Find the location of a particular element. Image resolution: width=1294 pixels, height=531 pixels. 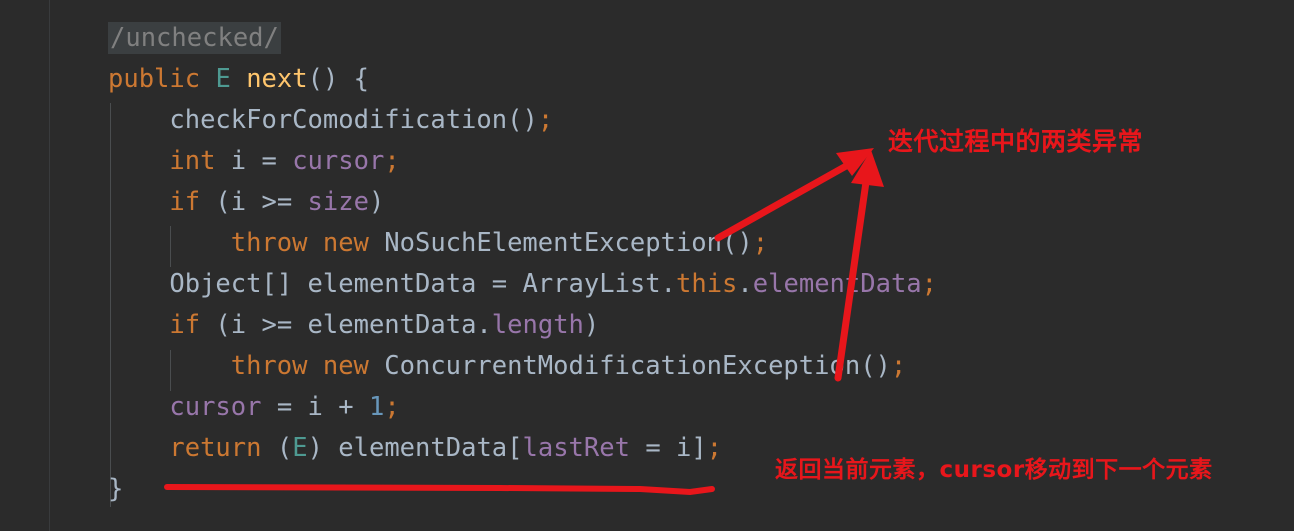

code-token: checkForComodification is located at coordinates (338, 120).